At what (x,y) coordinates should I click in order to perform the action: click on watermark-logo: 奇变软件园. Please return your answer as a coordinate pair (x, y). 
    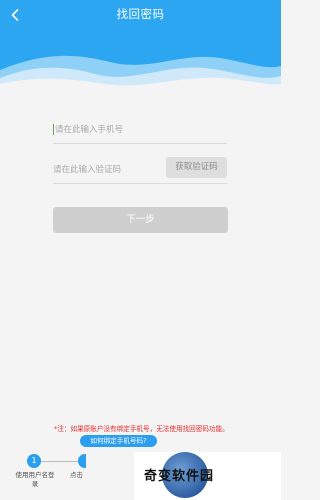
    Looking at the image, I should click on (207, 476).